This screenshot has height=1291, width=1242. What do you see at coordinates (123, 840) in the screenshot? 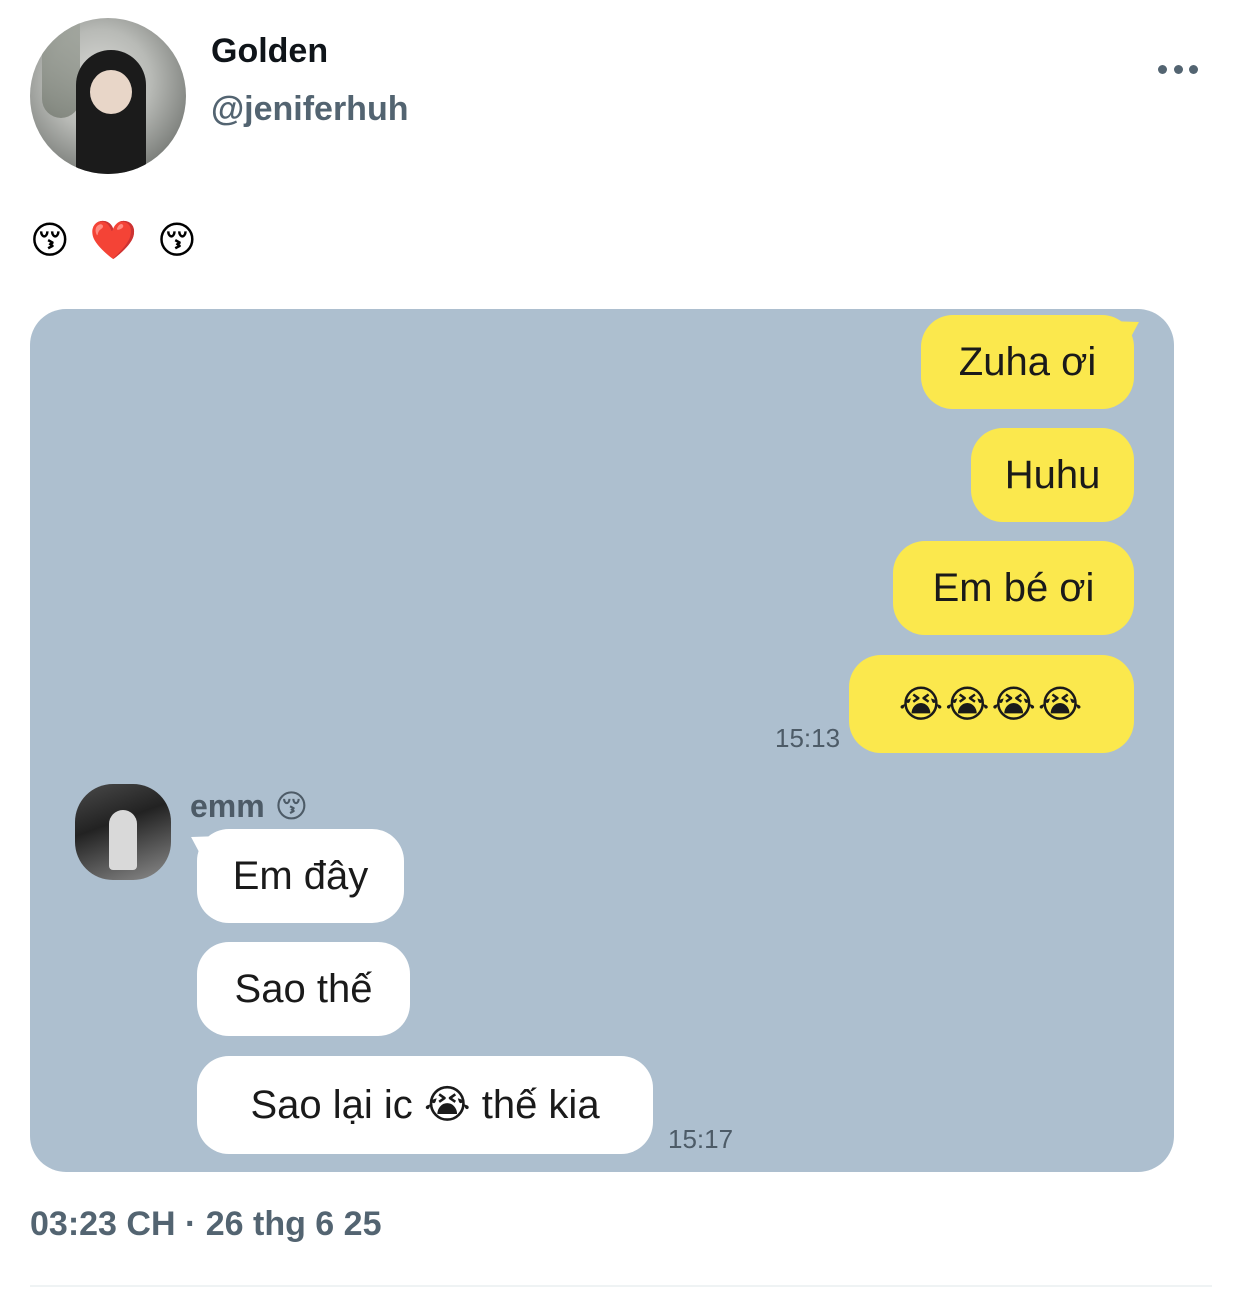
I see `friend-avatar-figure` at bounding box center [123, 840].